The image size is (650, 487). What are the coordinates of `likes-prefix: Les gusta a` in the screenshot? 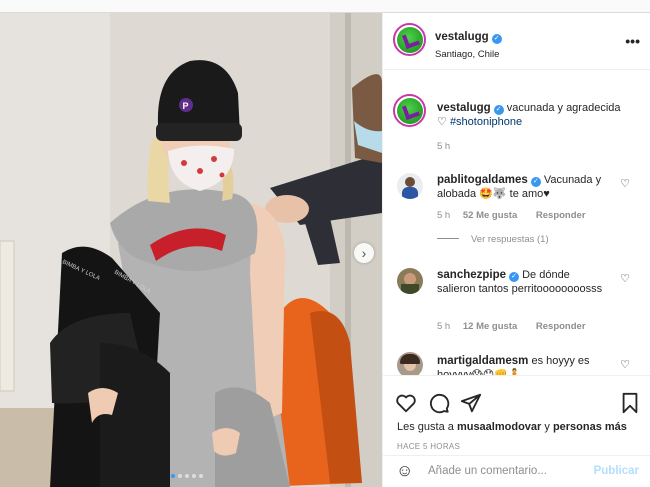 It's located at (425, 427).